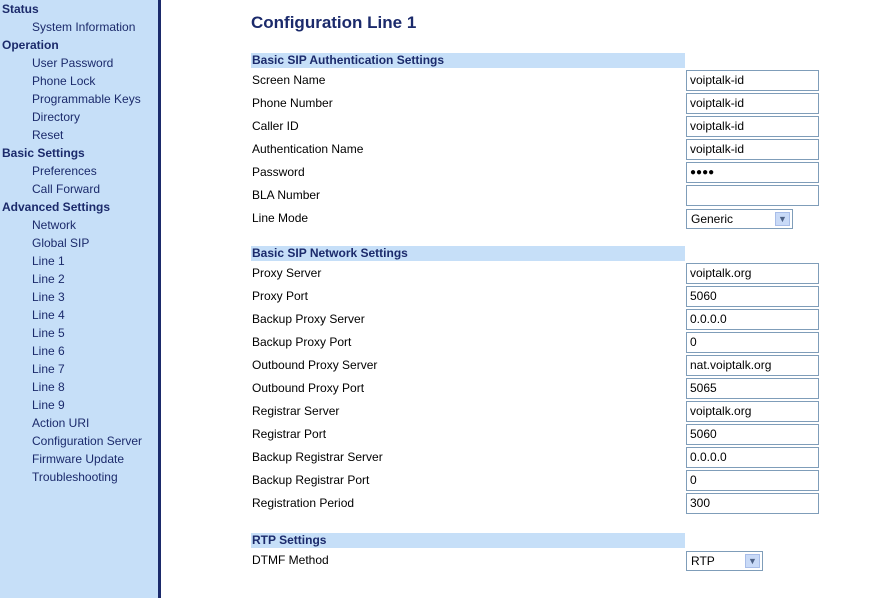  What do you see at coordinates (79, 135) in the screenshot?
I see `sidebar-item-reset: Reset` at bounding box center [79, 135].